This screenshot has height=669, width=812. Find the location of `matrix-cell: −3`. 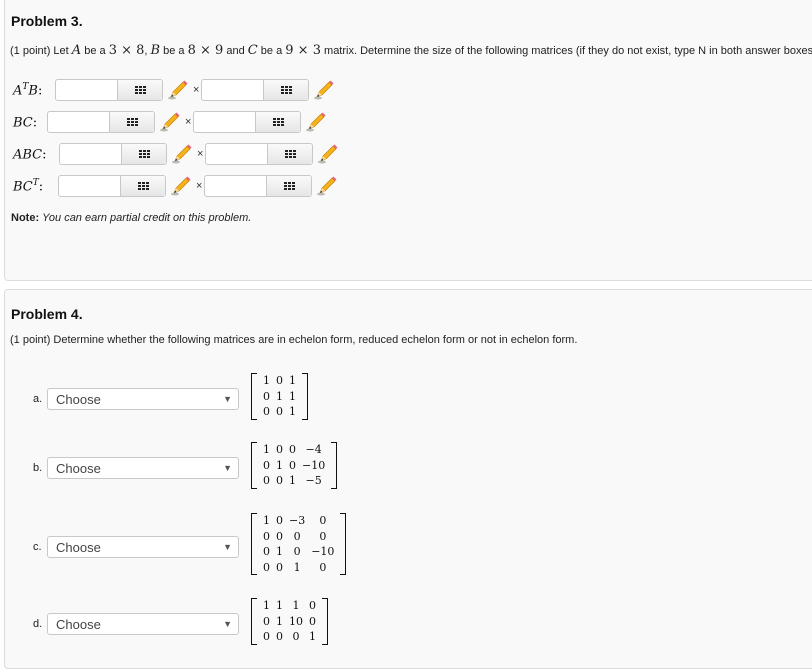

matrix-cell: −3 is located at coordinates (297, 520).